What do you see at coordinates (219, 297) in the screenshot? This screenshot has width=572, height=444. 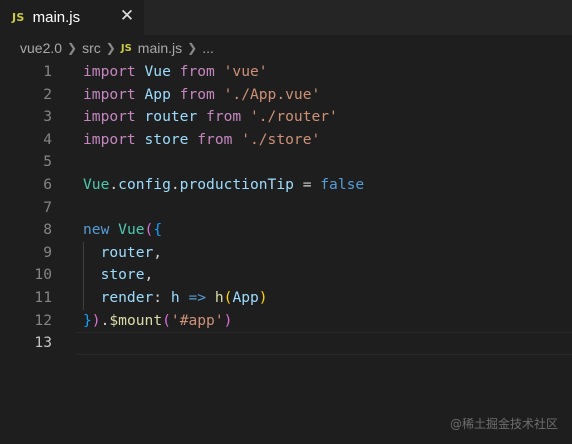 I see `code-token: h` at bounding box center [219, 297].